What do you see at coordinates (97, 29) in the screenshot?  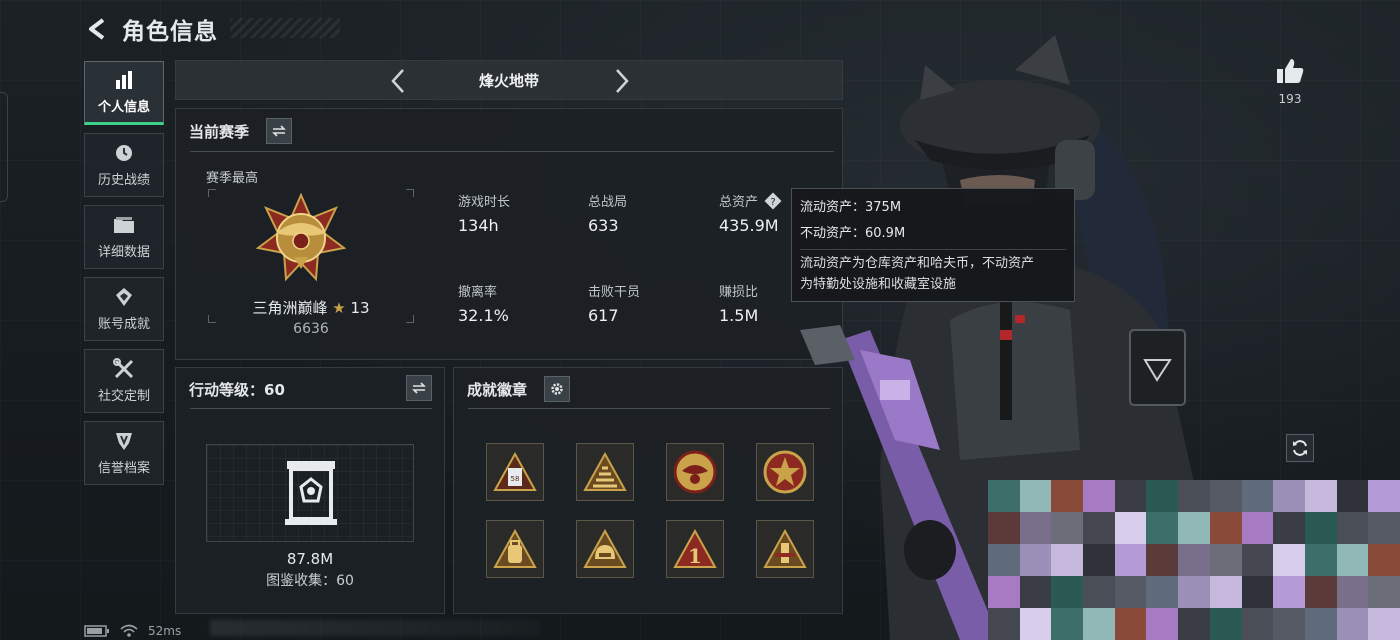 I see `back-arrow-icon` at bounding box center [97, 29].